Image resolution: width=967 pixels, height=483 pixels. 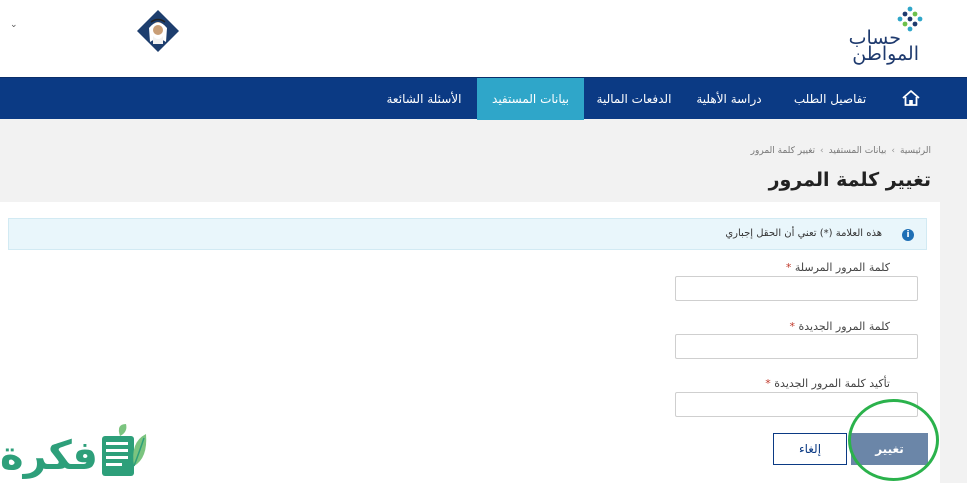 I want to click on breadcrumb-current: تغيير كلمة المرور, so click(x=783, y=151).